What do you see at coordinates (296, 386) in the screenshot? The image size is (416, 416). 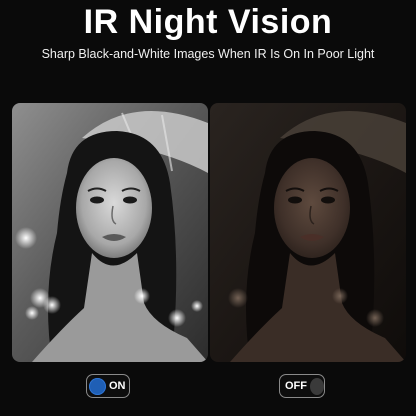 I see `toggle-off-label: OFF` at bounding box center [296, 386].